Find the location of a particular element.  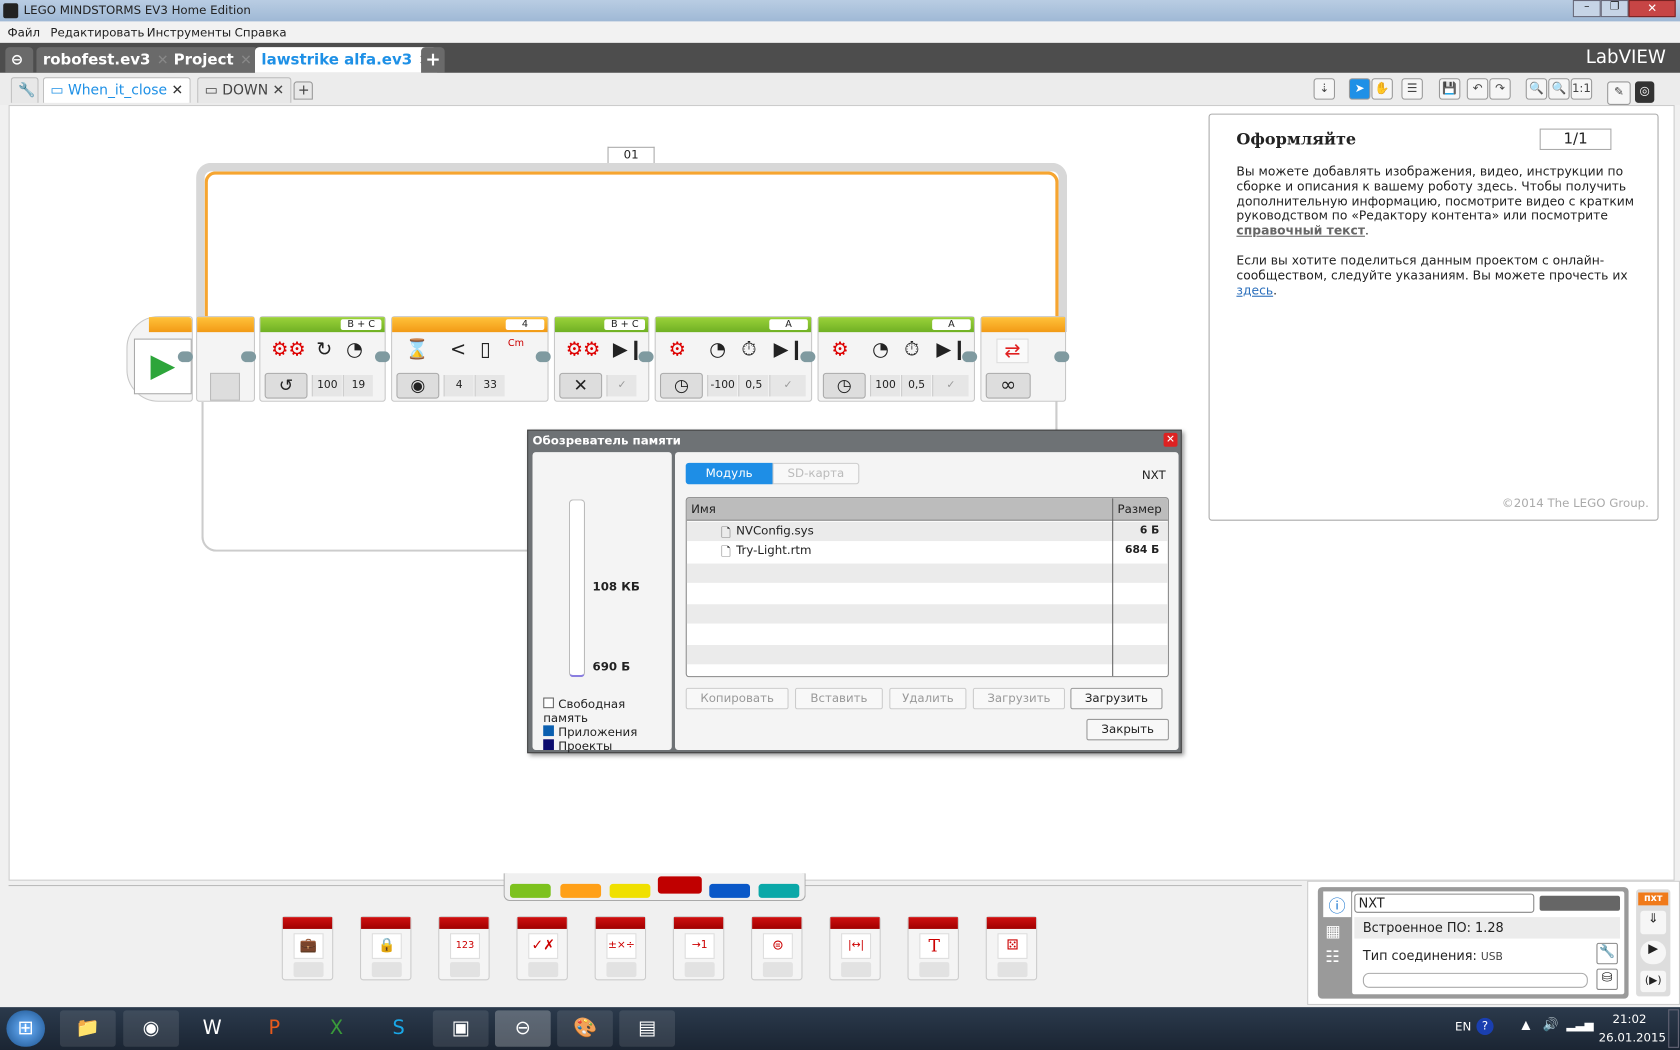

brick-info-icon: ⓘ is located at coordinates (1337, 904).